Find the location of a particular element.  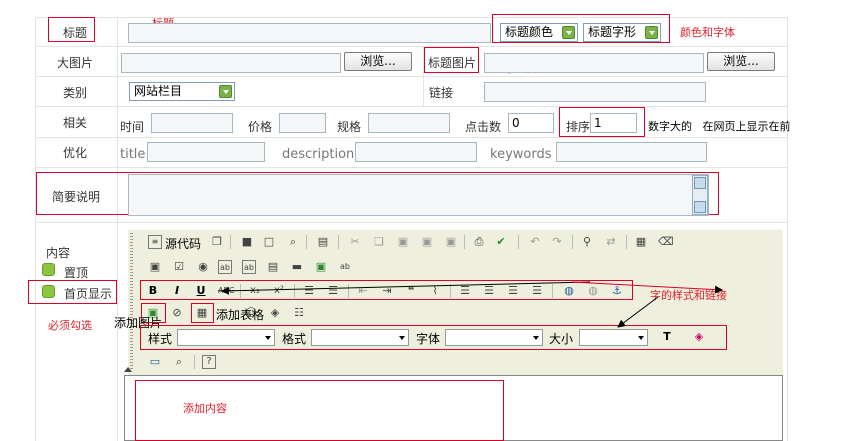

arrow-to-text-style is located at coordinates (406, 288).